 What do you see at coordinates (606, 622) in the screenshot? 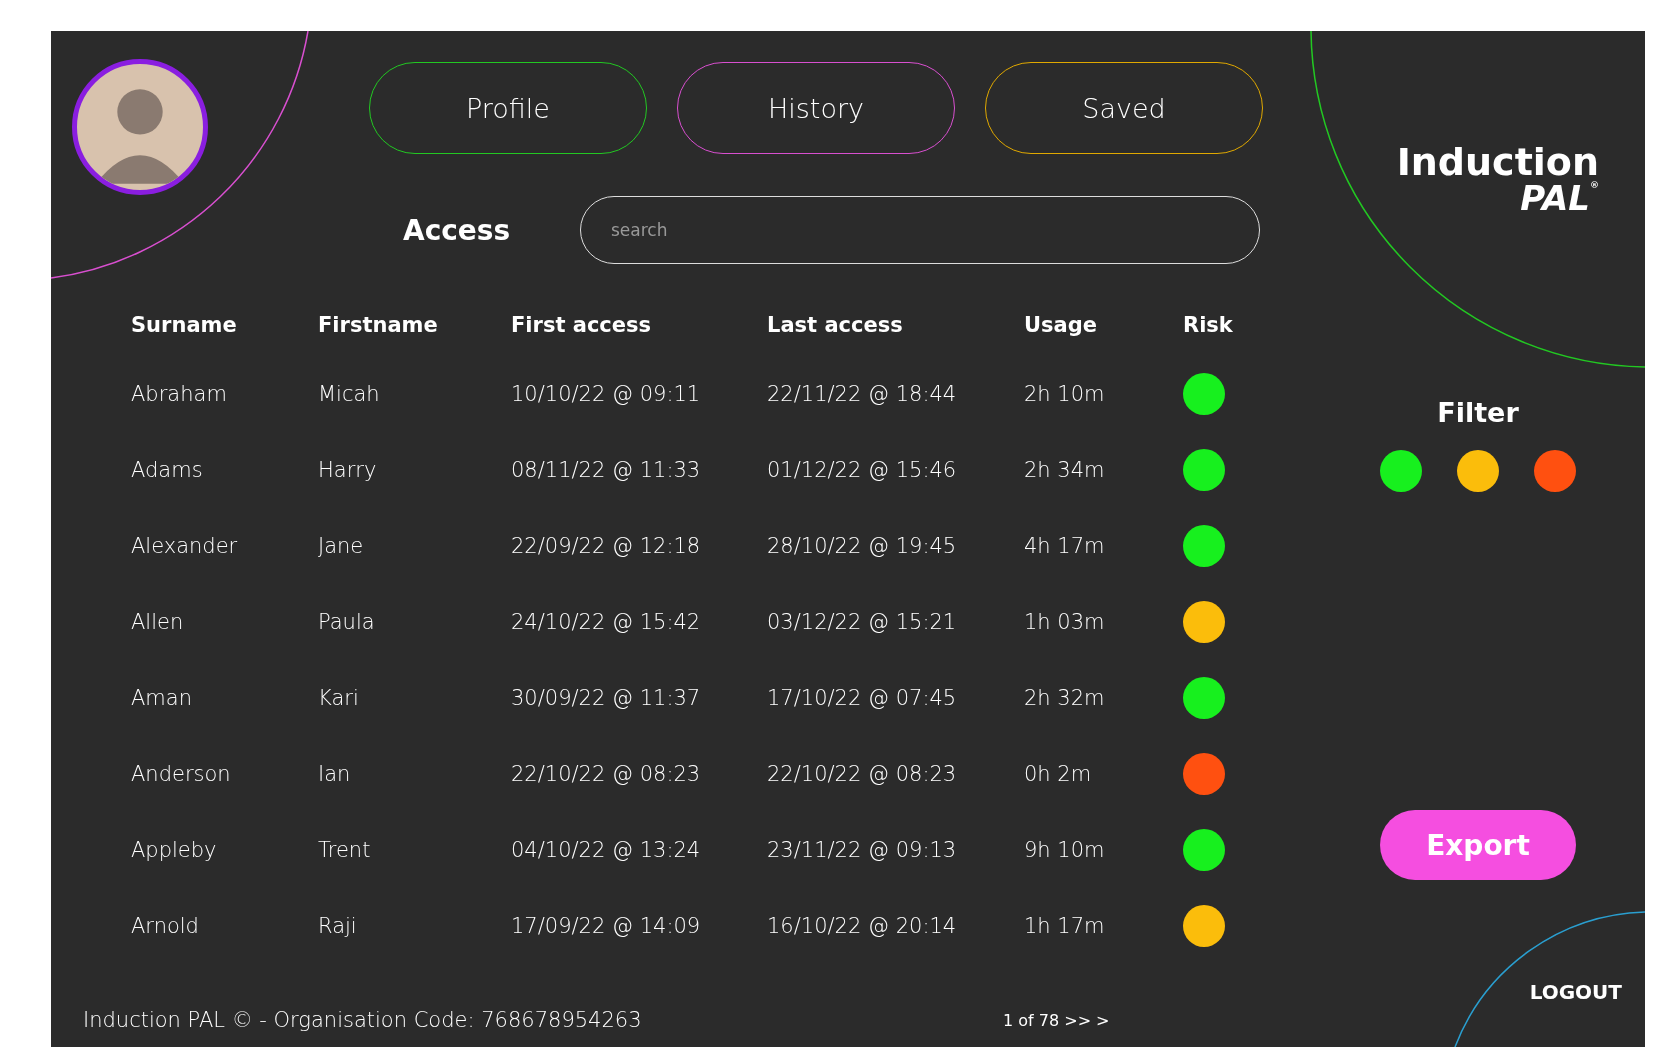
I see `table-cell-text: 24/10/22 @ 15:42` at bounding box center [606, 622].